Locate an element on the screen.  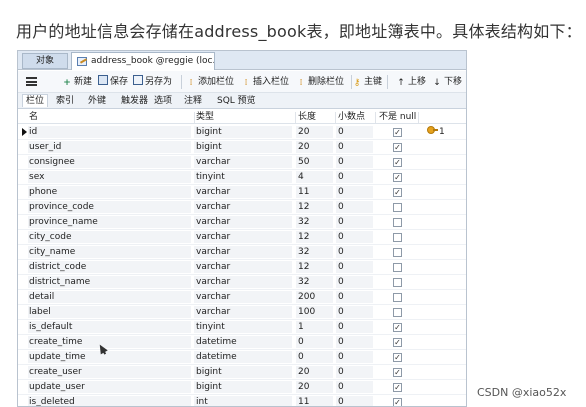
header-name: 名 is located at coordinates (33, 117).